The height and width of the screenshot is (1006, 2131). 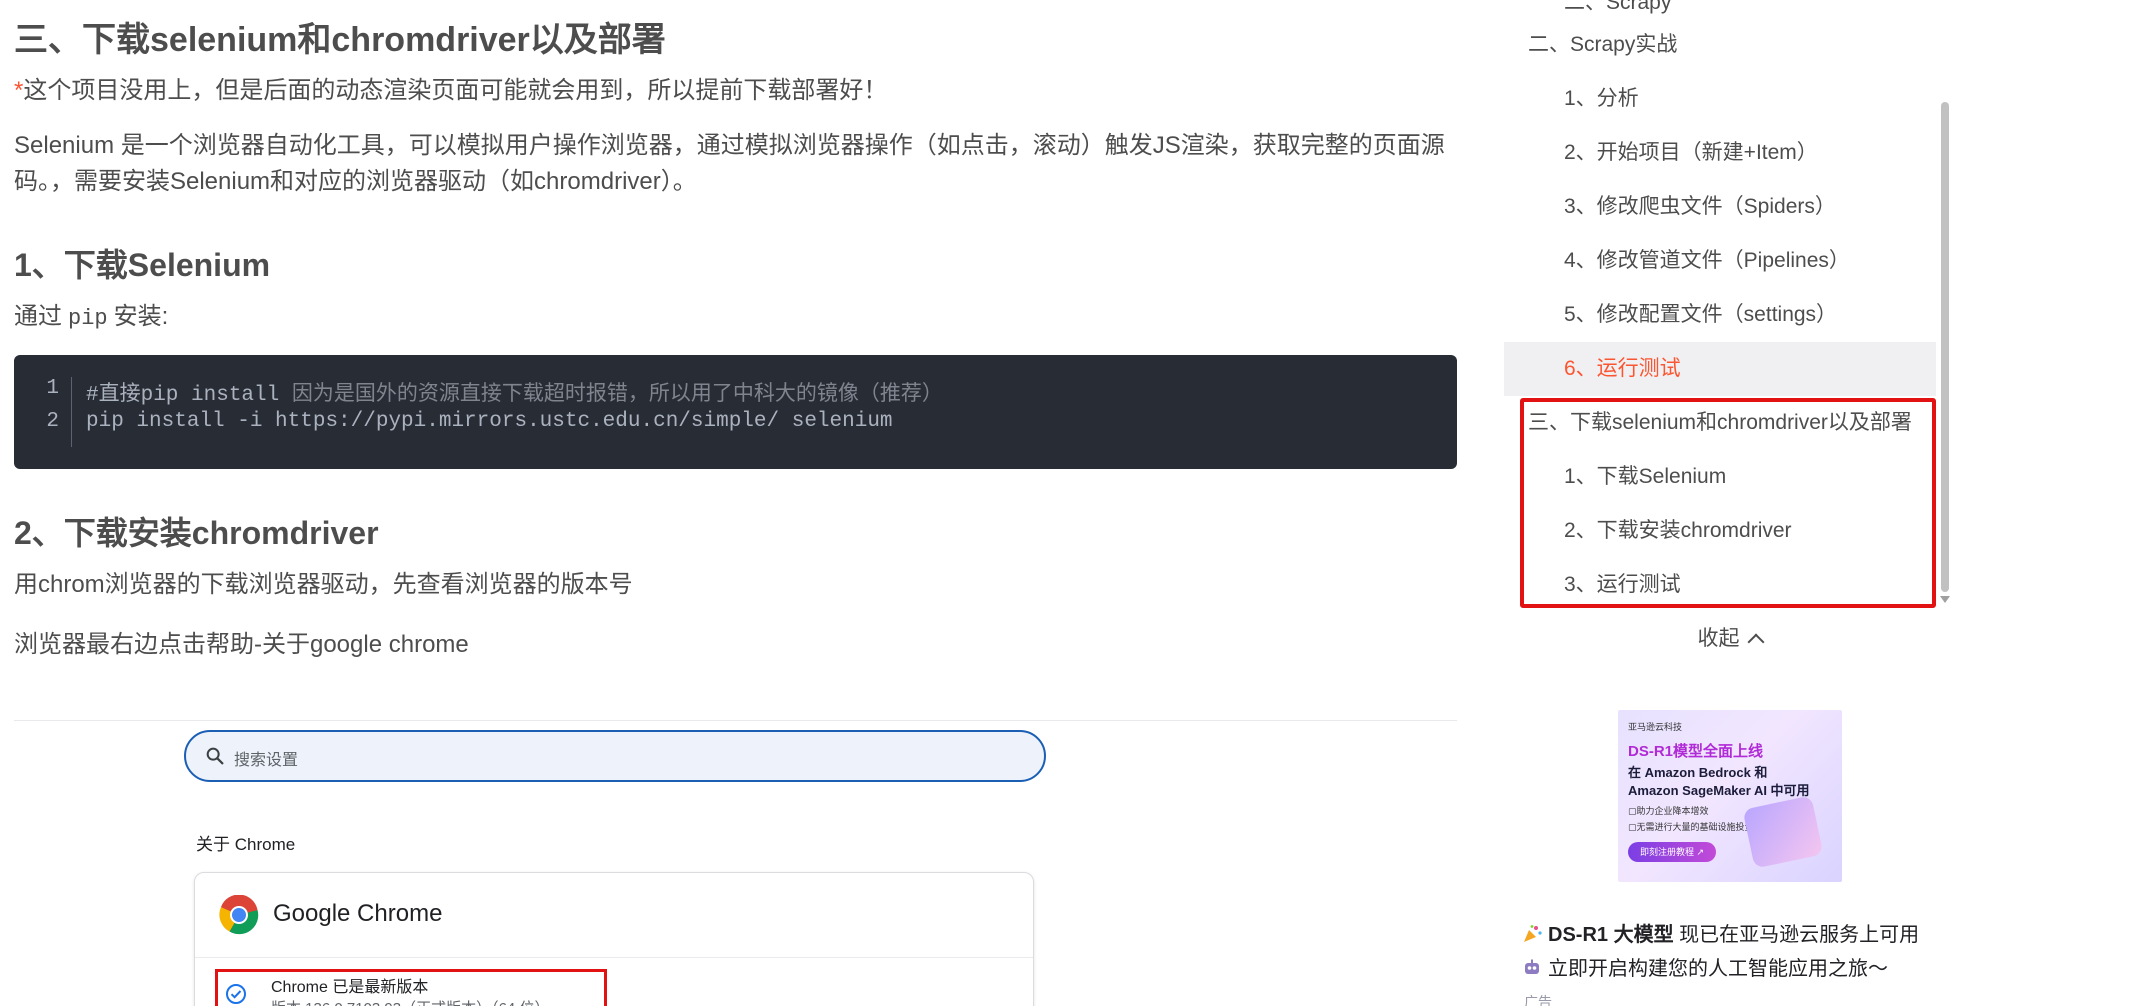 What do you see at coordinates (1720, 99) in the screenshot?
I see `toc-item-analysis: 1、分析` at bounding box center [1720, 99].